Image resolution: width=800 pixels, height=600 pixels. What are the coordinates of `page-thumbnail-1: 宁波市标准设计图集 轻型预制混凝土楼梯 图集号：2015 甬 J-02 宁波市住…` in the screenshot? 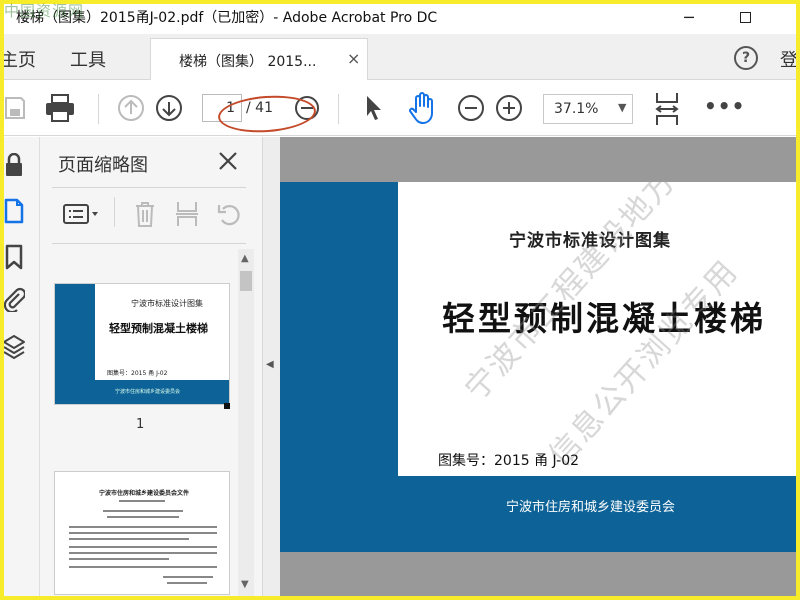 It's located at (142, 344).